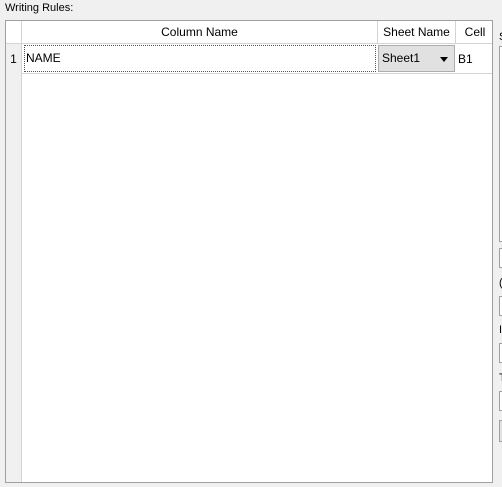 Image resolution: width=502 pixels, height=487 pixels. What do you see at coordinates (200, 32) in the screenshot?
I see `column-header-column-name: Column Name` at bounding box center [200, 32].